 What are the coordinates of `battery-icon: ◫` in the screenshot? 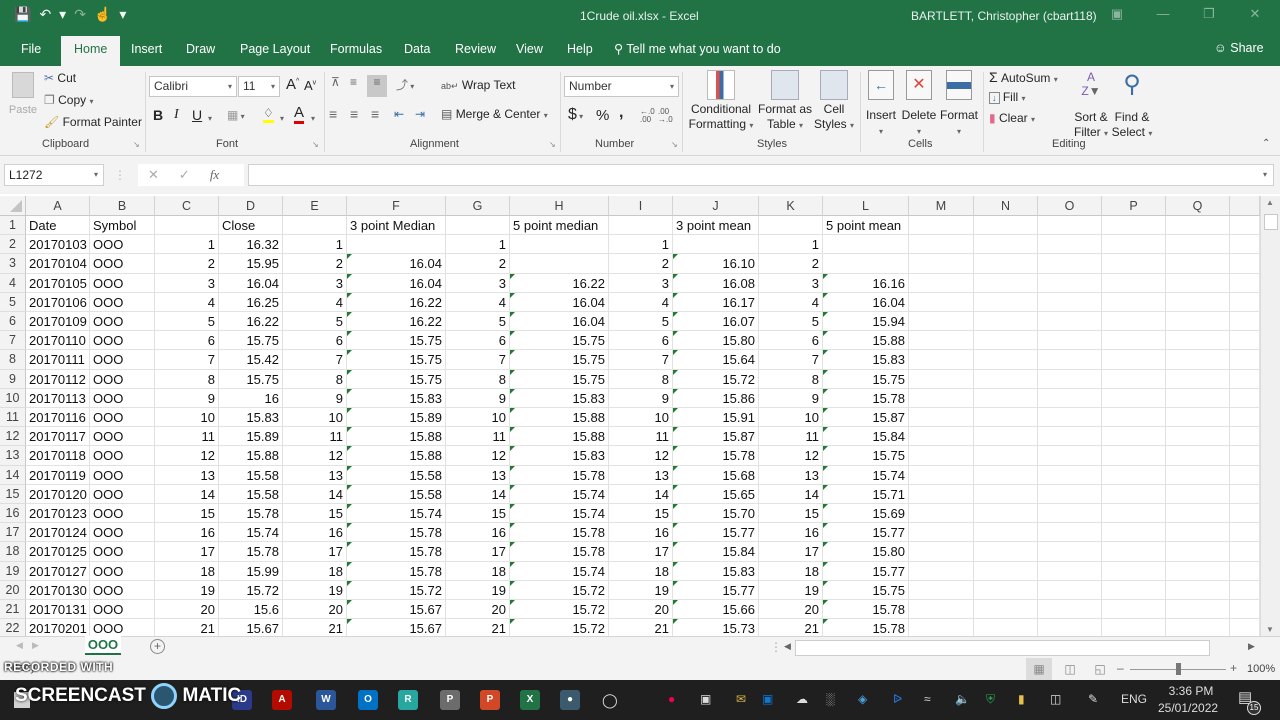 It's located at (1055, 699).